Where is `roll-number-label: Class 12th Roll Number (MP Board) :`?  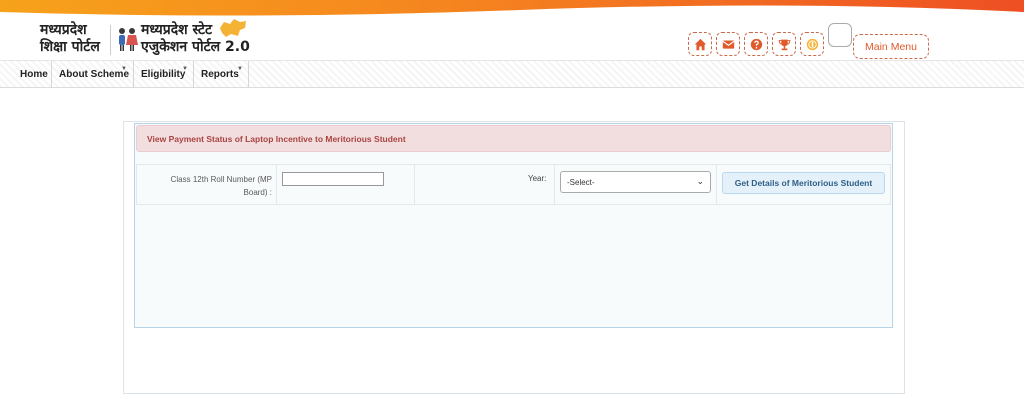 roll-number-label: Class 12th Roll Number (MP Board) : is located at coordinates (221, 186).